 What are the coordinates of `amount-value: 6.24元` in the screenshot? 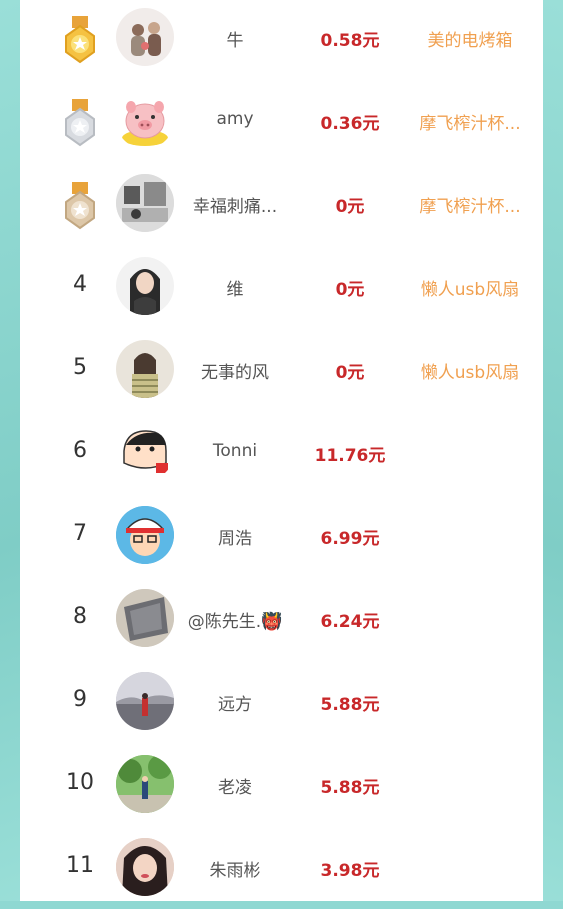 It's located at (350, 622).